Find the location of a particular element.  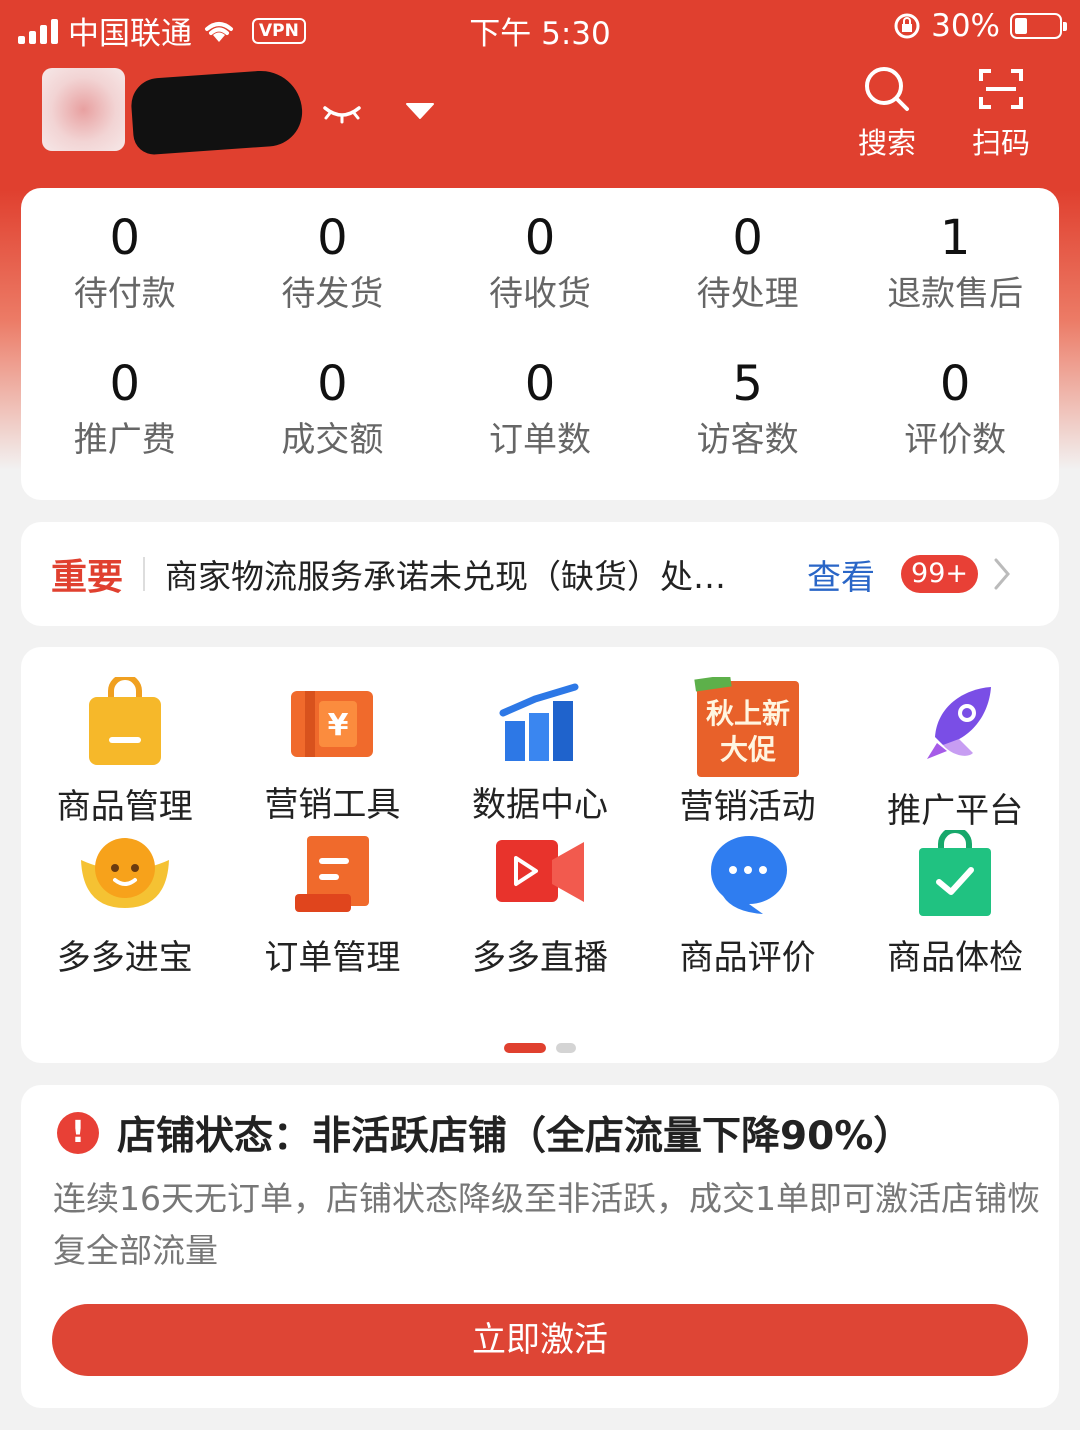

tool-product-management: 商品管理 is located at coordinates (125, 738).